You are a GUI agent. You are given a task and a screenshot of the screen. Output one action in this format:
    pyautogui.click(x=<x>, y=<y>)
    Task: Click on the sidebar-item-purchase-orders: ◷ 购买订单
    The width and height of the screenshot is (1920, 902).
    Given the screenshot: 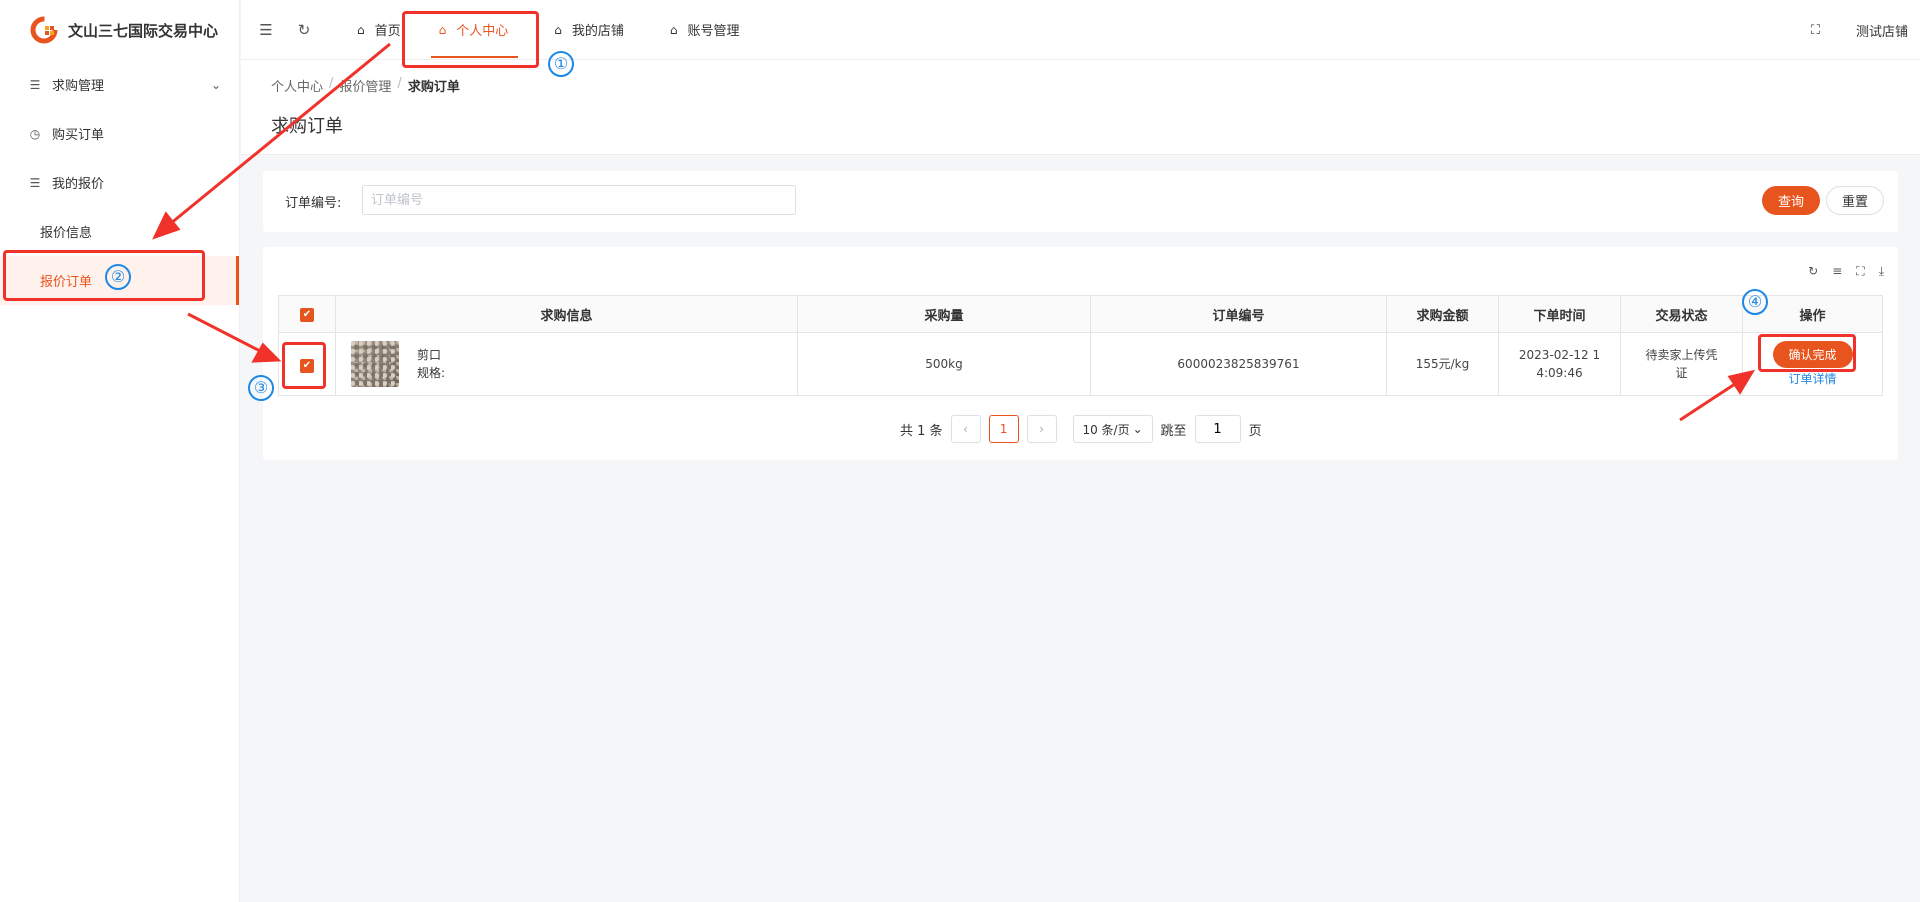 What is the action you would take?
    pyautogui.click(x=119, y=133)
    